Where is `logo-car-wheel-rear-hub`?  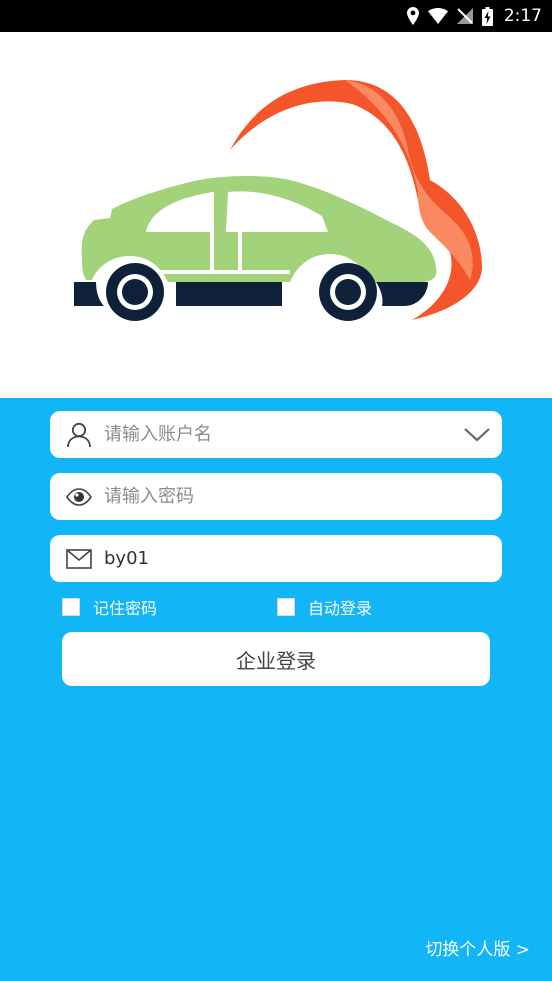 logo-car-wheel-rear-hub is located at coordinates (348, 292).